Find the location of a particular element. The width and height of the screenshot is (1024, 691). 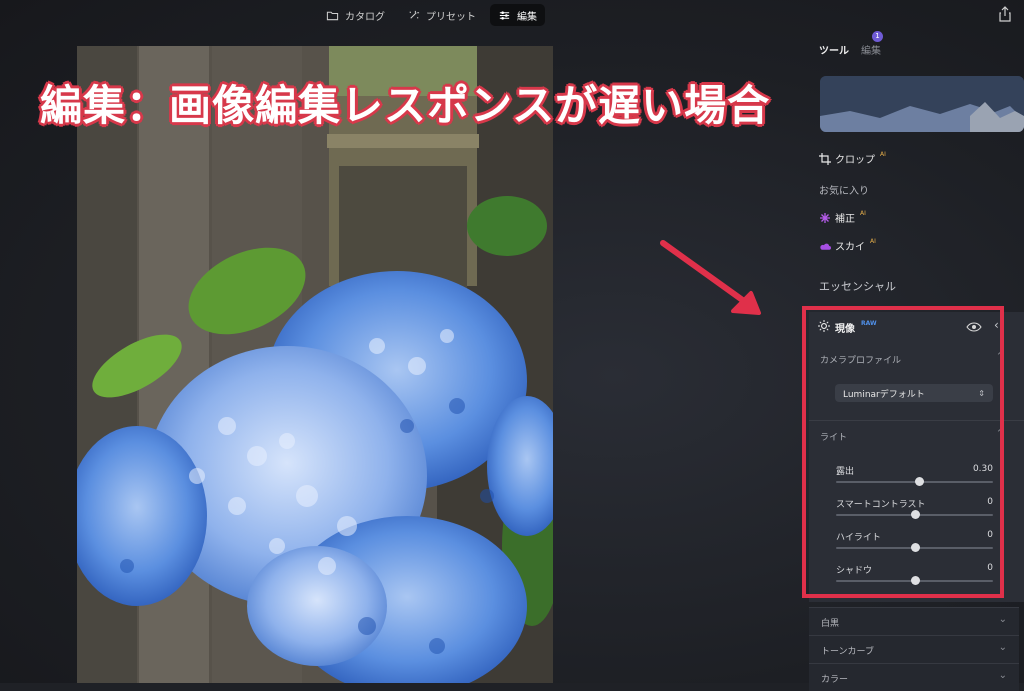

enhance-sparkle-icon is located at coordinates (825, 218).